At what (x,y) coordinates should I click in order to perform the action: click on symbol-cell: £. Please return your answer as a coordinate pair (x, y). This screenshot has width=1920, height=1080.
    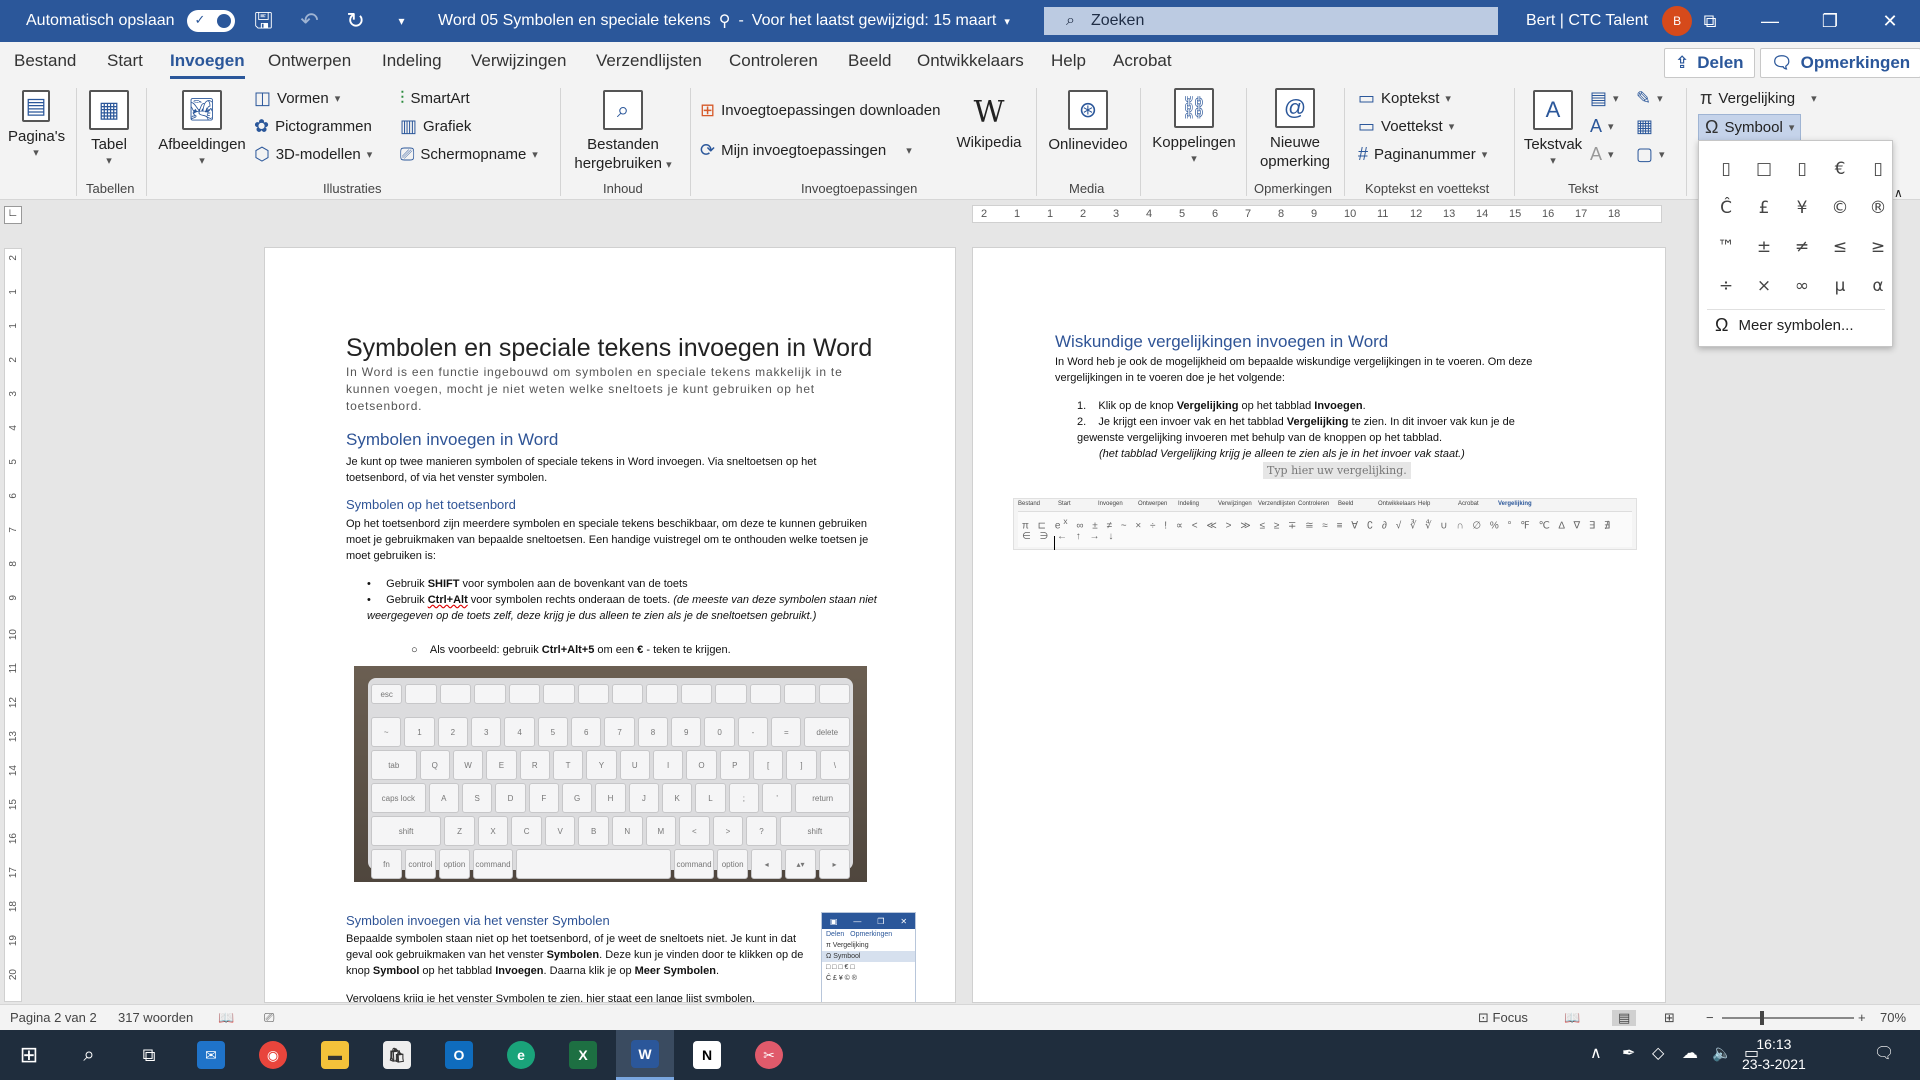
    Looking at the image, I should click on (1764, 207).